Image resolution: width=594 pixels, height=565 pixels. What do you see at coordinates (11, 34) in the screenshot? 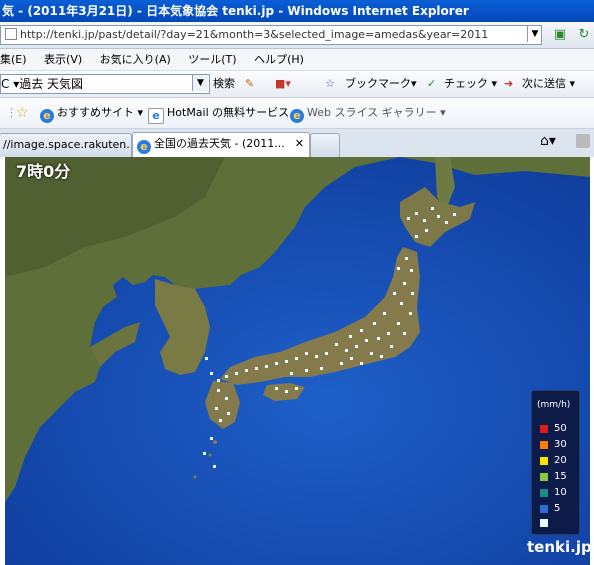
I see `page-icon` at bounding box center [11, 34].